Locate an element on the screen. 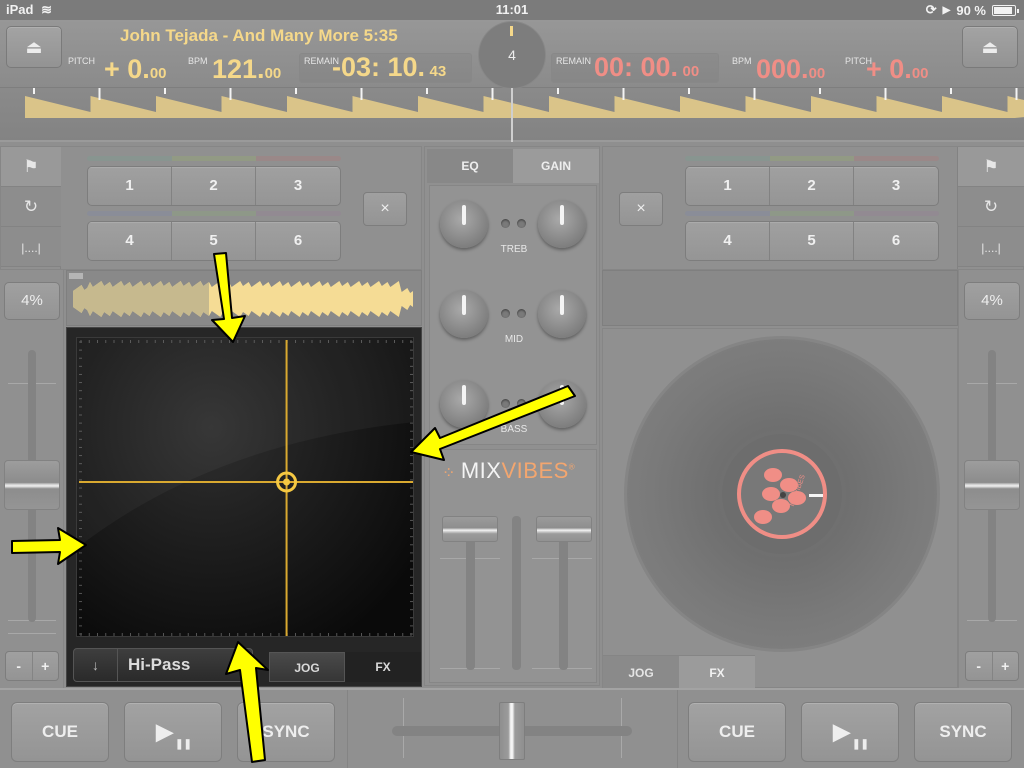  deck-b-loop-mode-button: ↻ is located at coordinates (991, 207).